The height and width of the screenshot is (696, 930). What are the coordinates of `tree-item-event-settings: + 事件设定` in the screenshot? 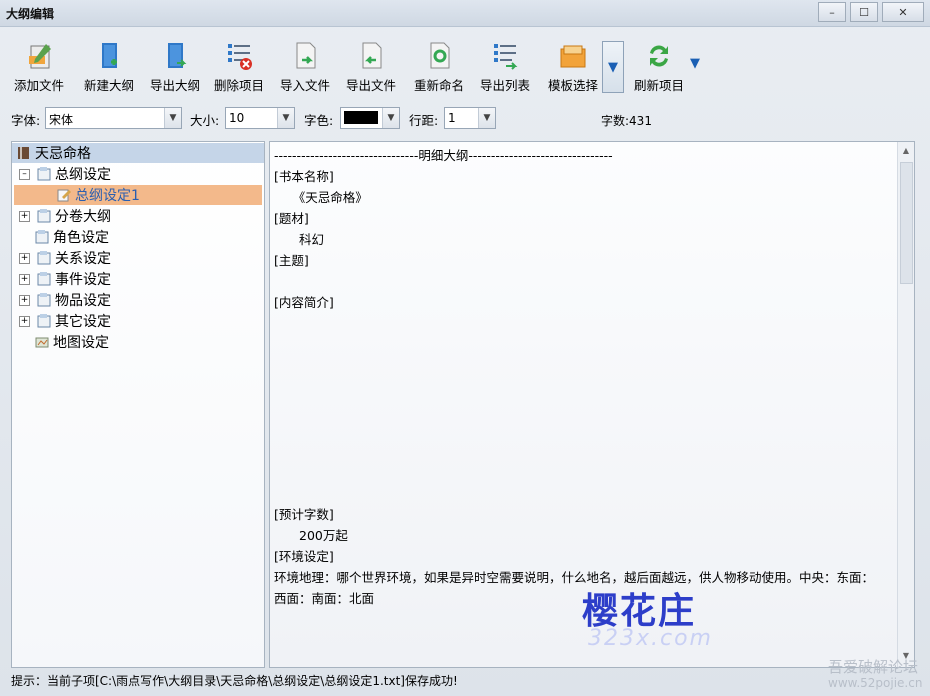 It's located at (65, 279).